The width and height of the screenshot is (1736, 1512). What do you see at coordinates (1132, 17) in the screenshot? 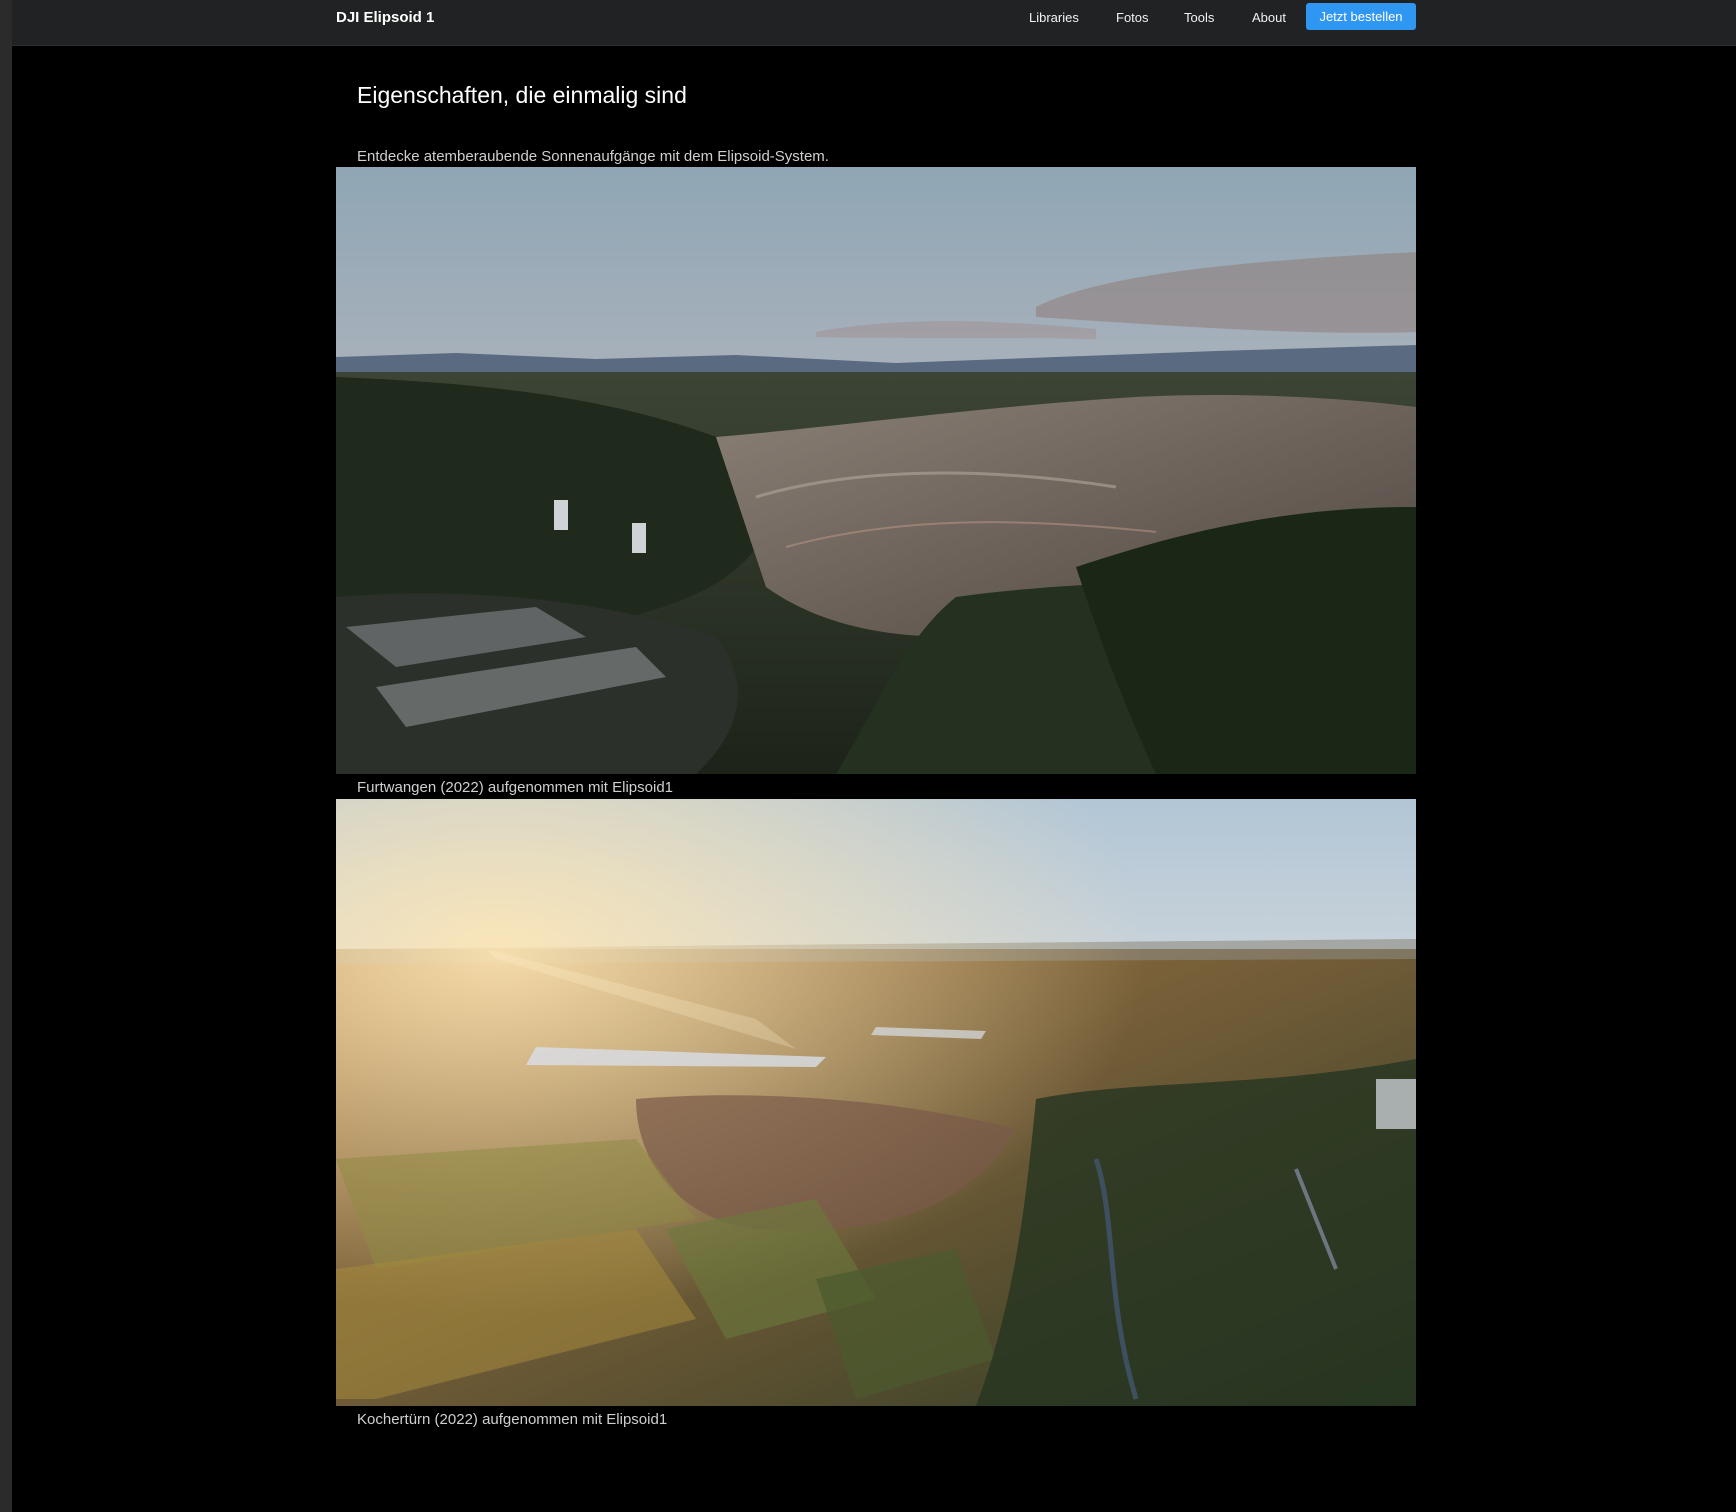
I see `nav-link-fotos: Fotos` at bounding box center [1132, 17].